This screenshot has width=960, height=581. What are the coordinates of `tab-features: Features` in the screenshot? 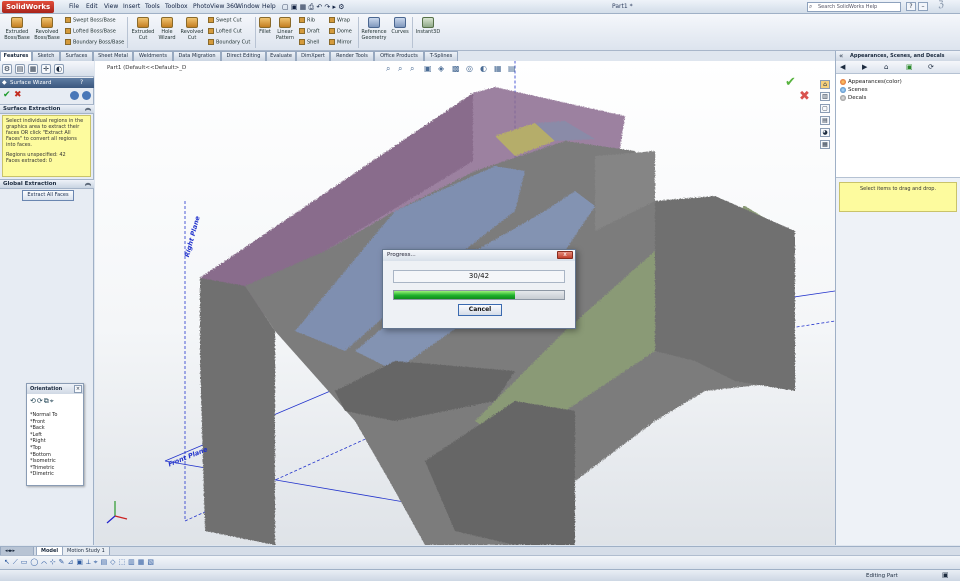 It's located at (16, 56).